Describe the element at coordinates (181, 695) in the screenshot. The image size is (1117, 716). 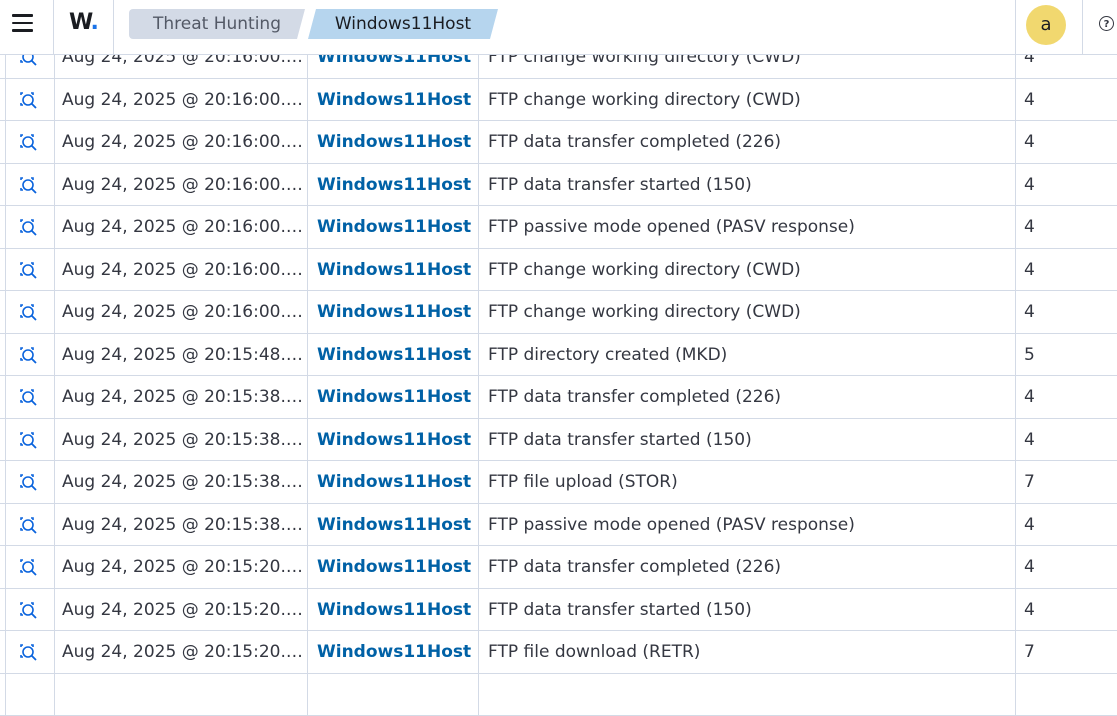
I see `timestamp-cell` at that location.